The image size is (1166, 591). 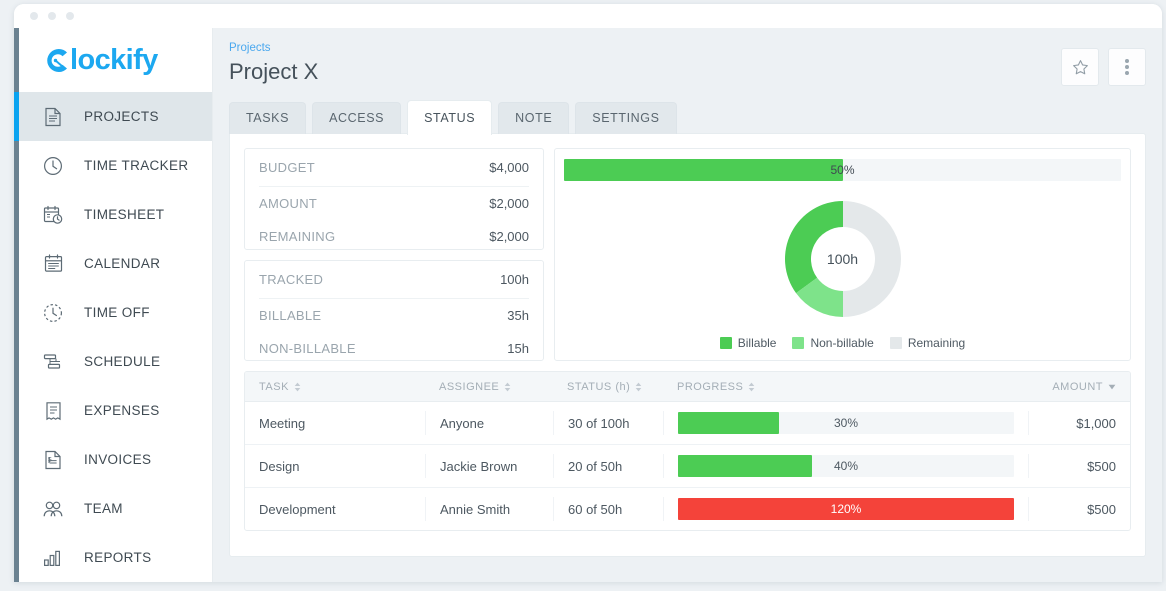 I want to click on remaining-value: $2,000, so click(x=509, y=236).